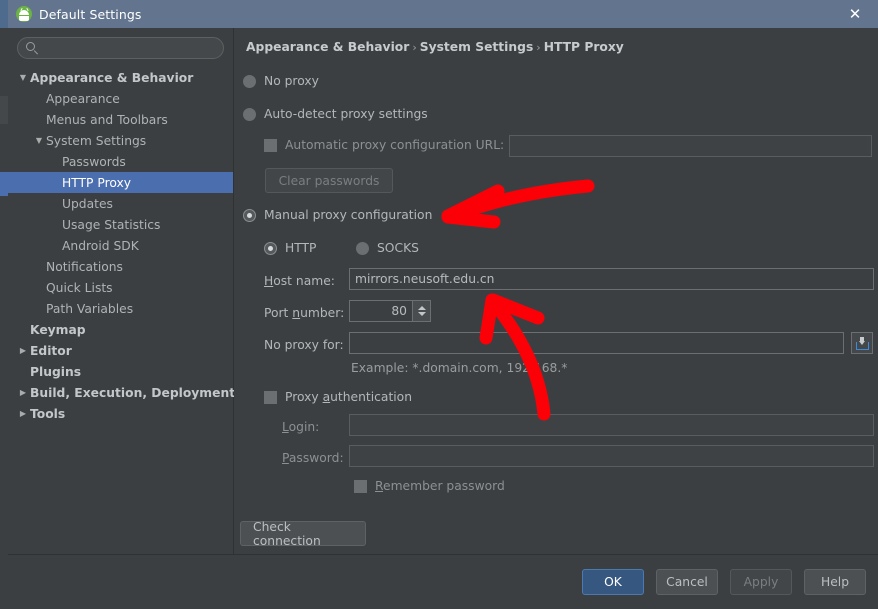 This screenshot has height=609, width=878. What do you see at coordinates (440, 486) in the screenshot?
I see `checkbox-remember-password-label: Remember password` at bounding box center [440, 486].